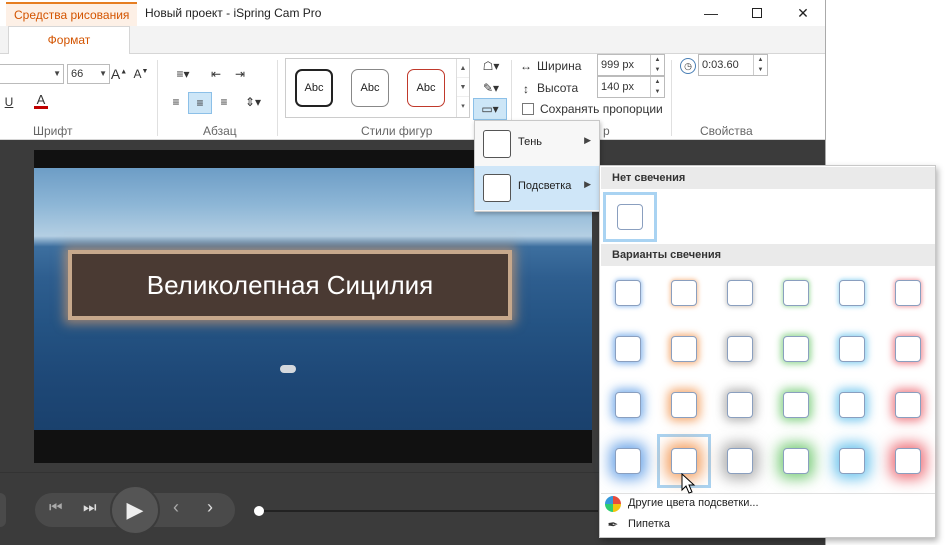 The height and width of the screenshot is (545, 947). What do you see at coordinates (72, 14) in the screenshot?
I see `context-tab-drawing-tools: Средства рисования` at bounding box center [72, 14].